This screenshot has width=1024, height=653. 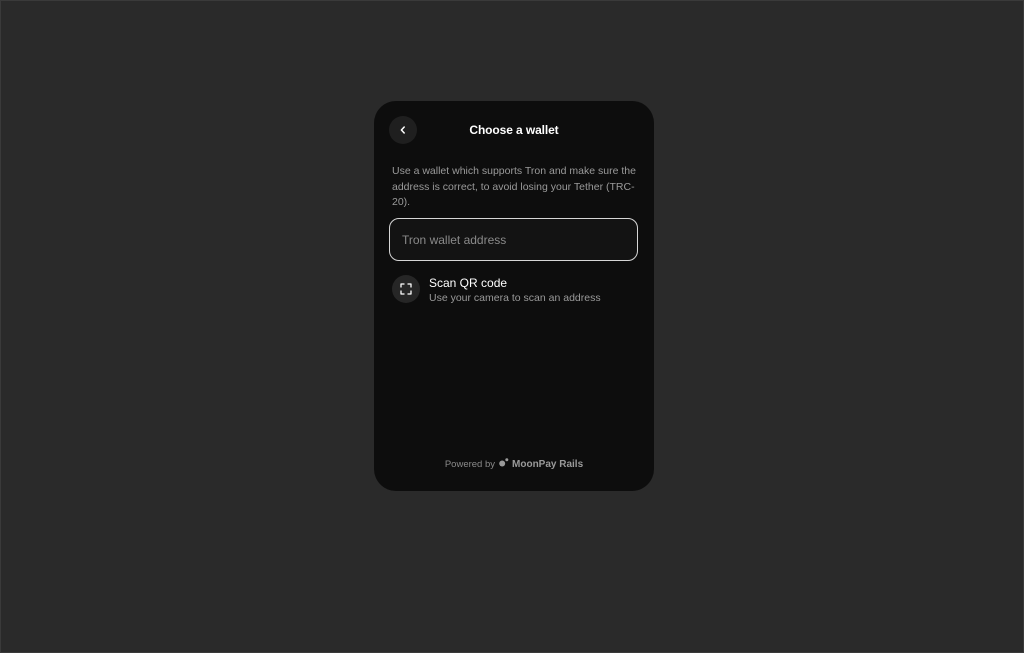 I want to click on brand-link: MoonPay Rails, so click(x=541, y=464).